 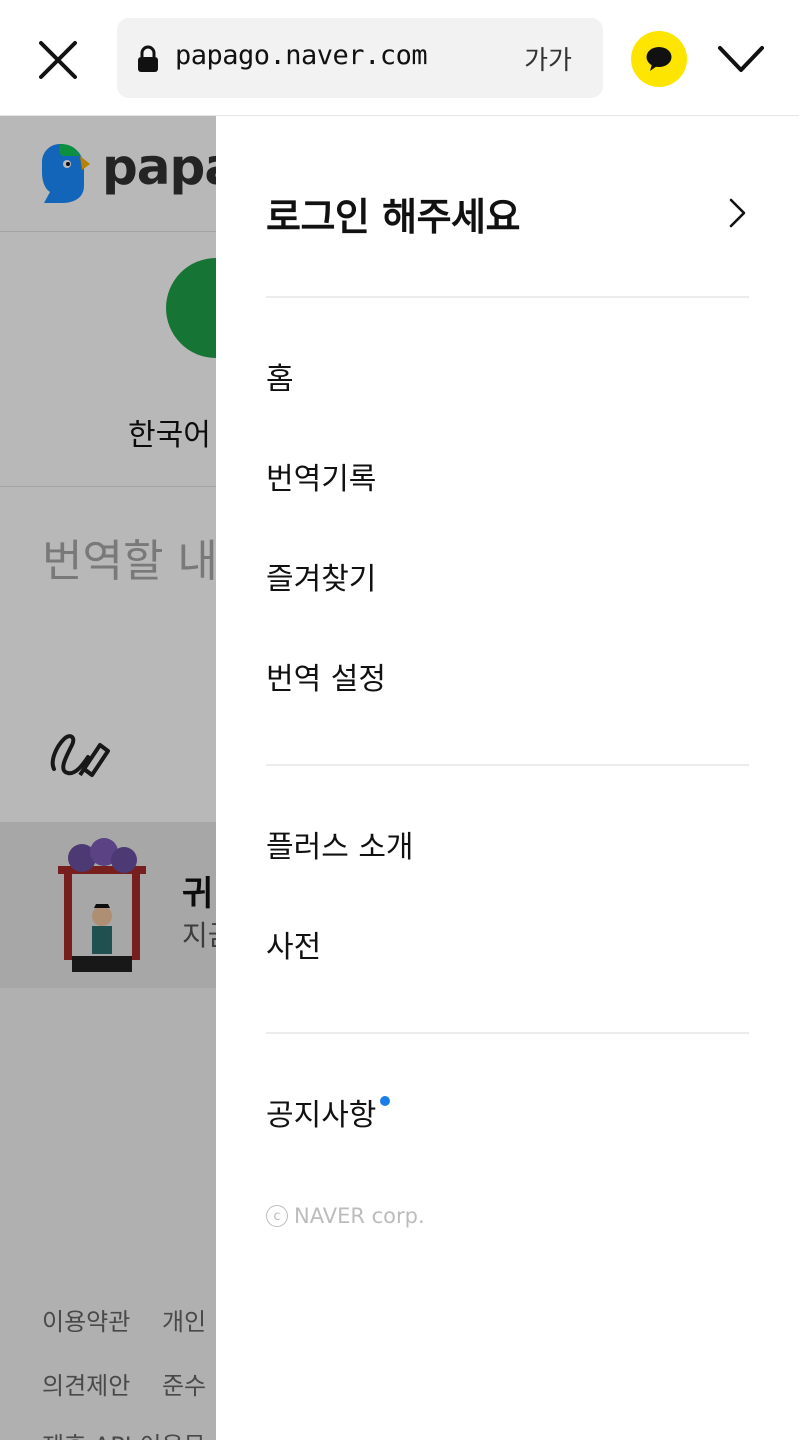 I want to click on kakao-talk-icon, so click(x=659, y=59).